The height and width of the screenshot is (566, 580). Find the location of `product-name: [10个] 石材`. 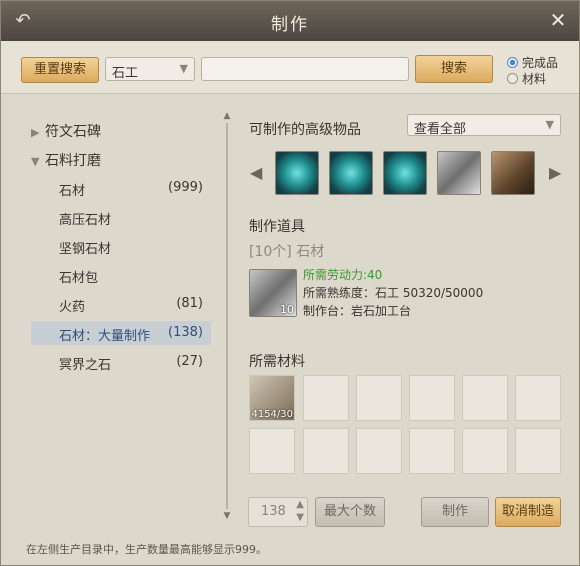

product-name: [10个] 石材 is located at coordinates (287, 252).